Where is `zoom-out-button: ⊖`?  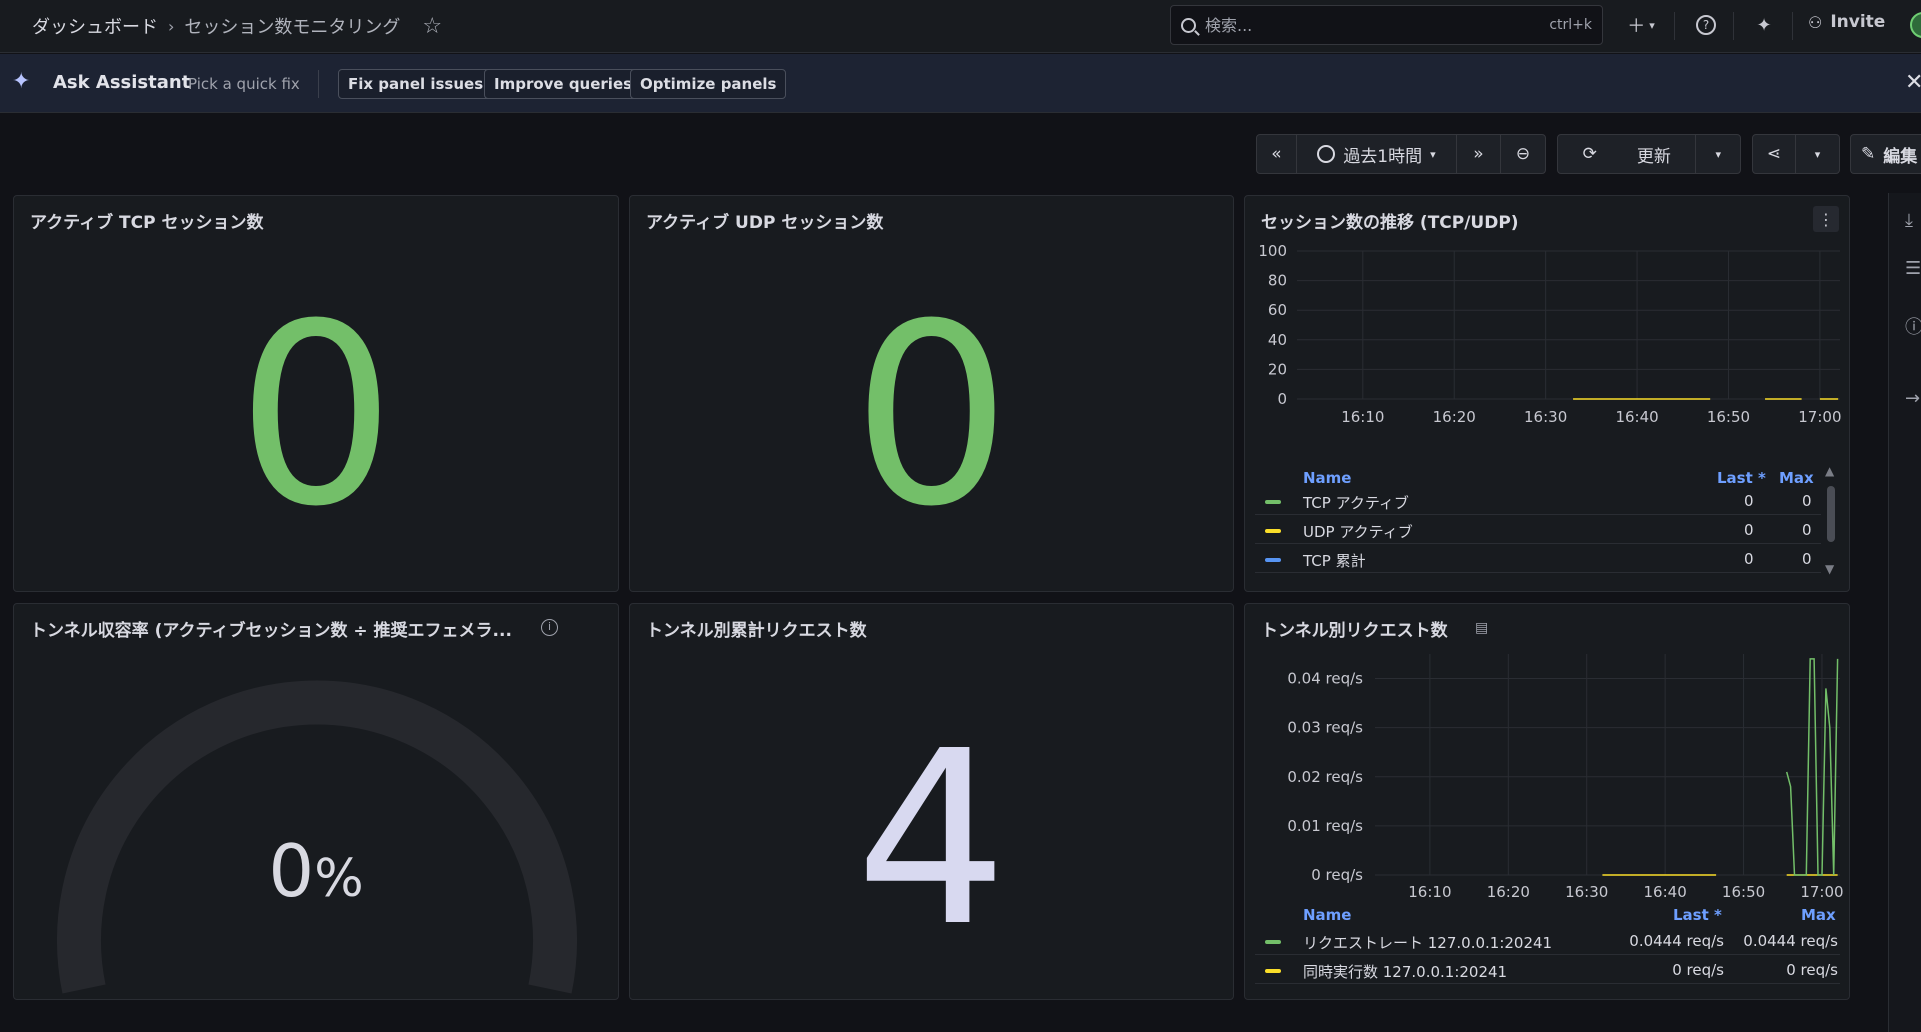
zoom-out-button: ⊖ is located at coordinates (1523, 154).